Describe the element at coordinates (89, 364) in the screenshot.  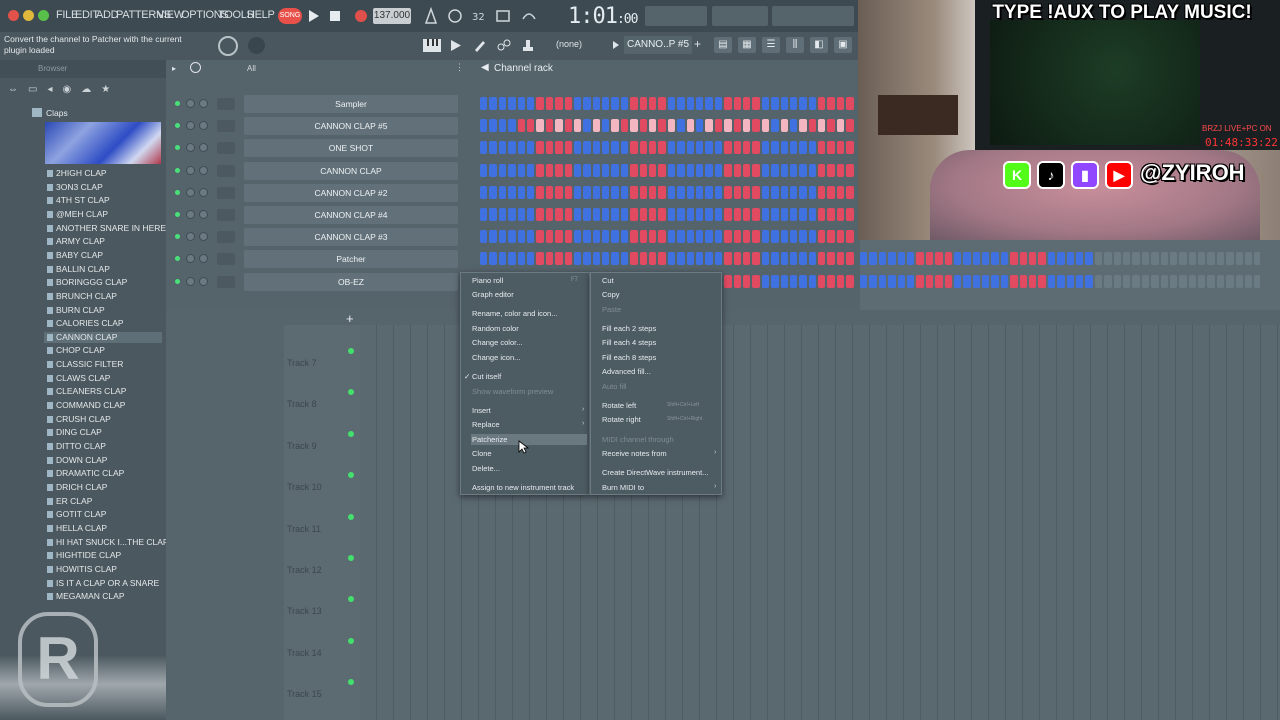
I see `browser-item: CLASSIC FILTER` at that location.